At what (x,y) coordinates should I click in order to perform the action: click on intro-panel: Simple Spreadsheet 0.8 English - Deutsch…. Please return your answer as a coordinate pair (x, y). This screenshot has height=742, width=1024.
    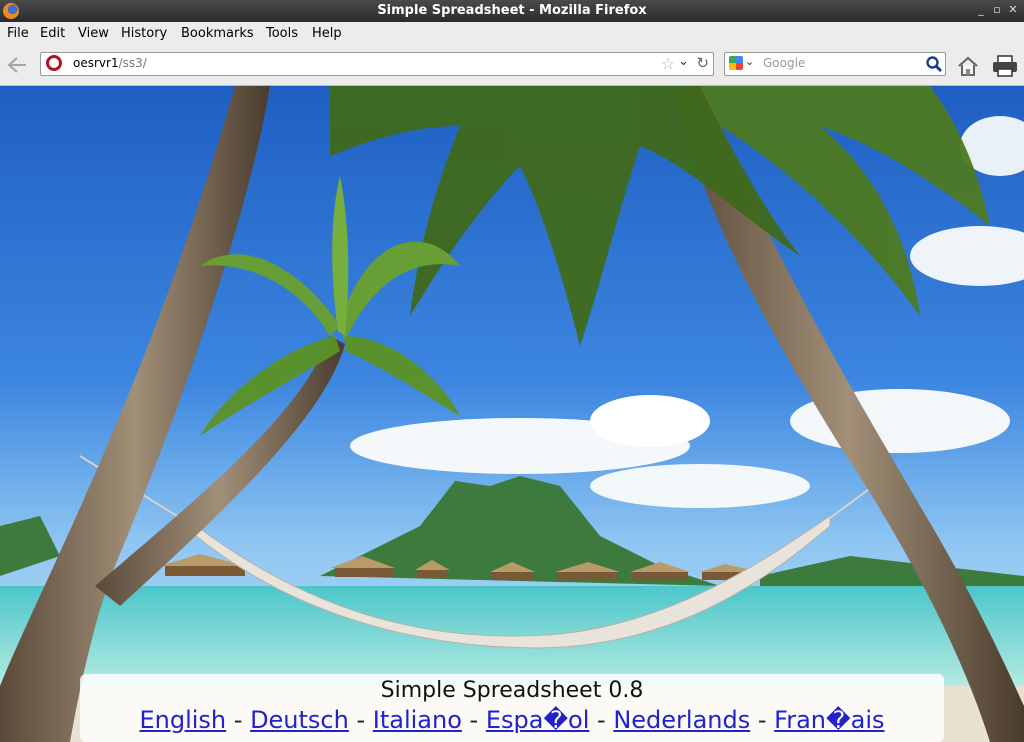
    Looking at the image, I should click on (512, 708).